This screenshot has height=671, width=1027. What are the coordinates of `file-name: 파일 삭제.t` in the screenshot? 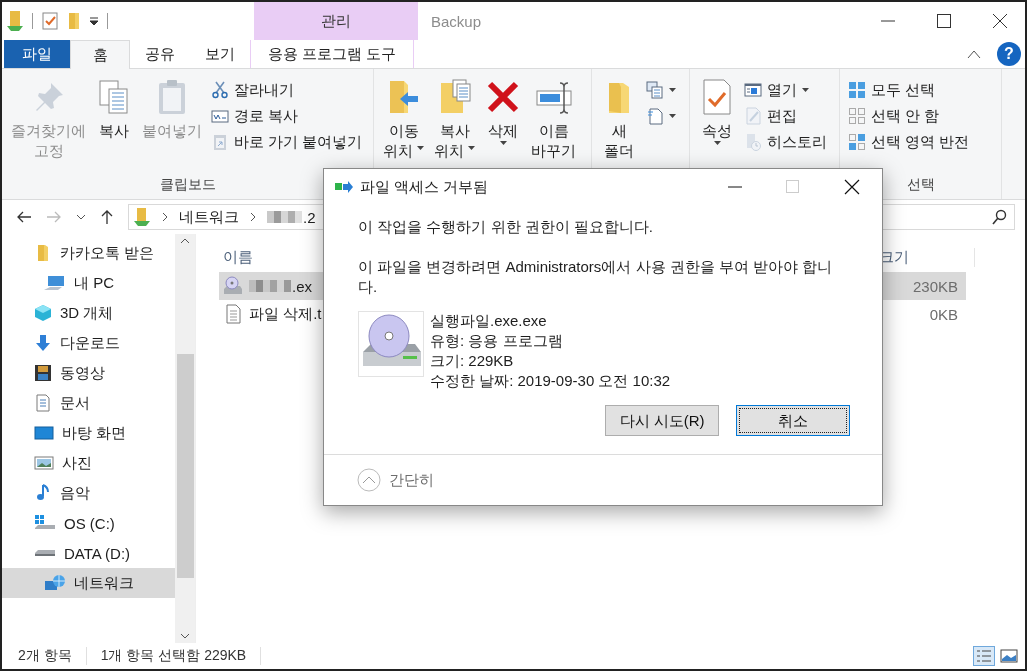 It's located at (285, 314).